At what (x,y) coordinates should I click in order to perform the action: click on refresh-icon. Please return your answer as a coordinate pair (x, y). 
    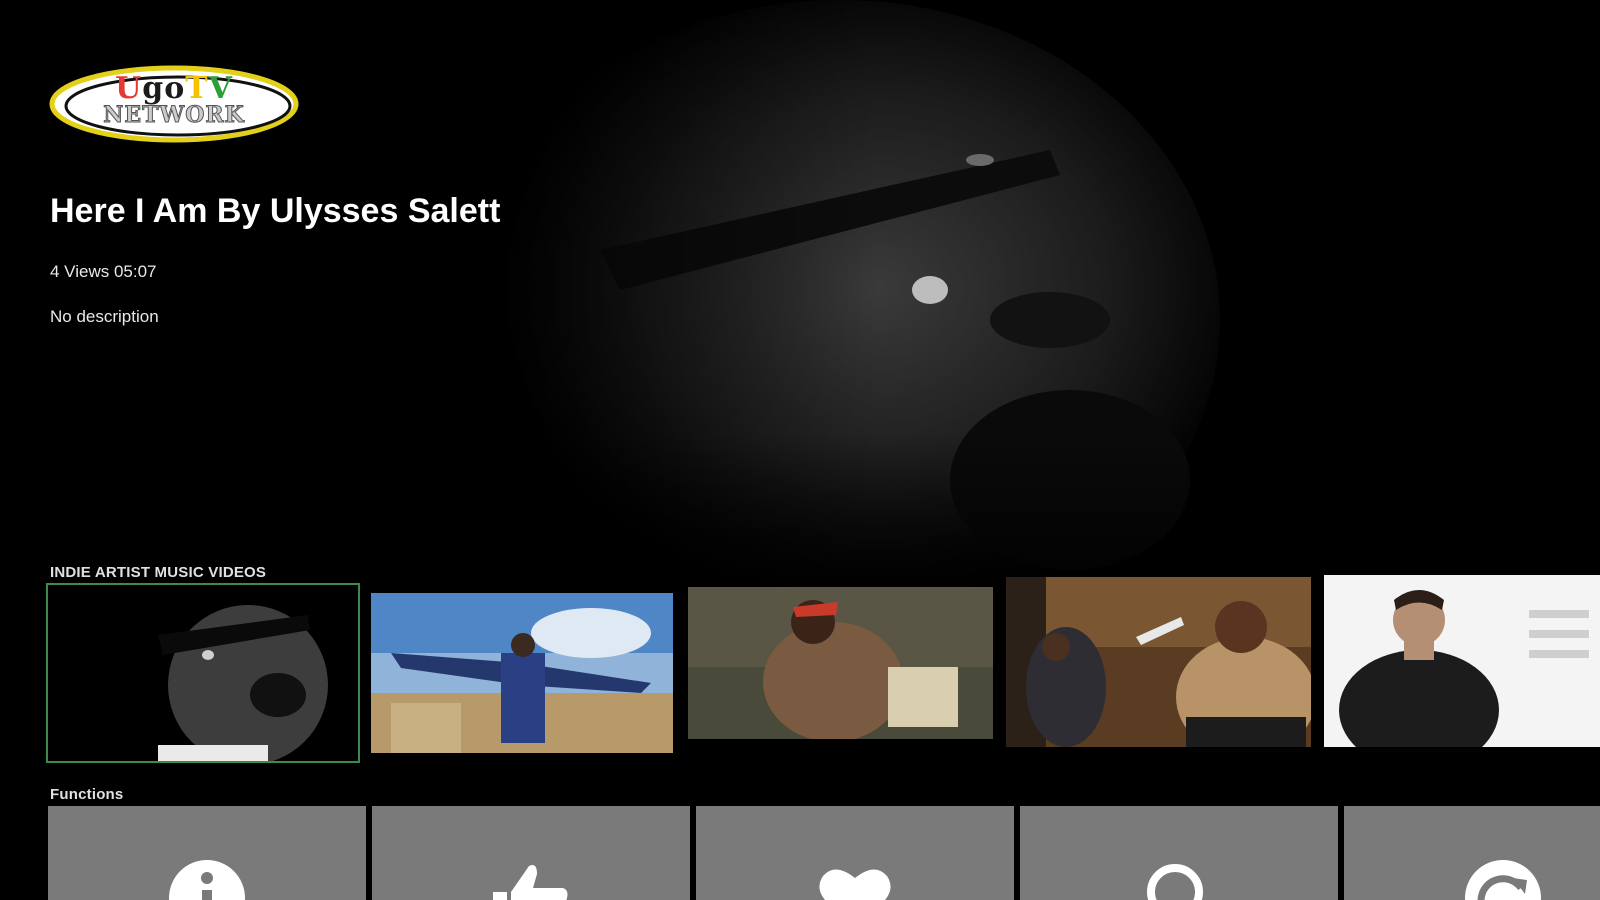
    Looking at the image, I should click on (1503, 879).